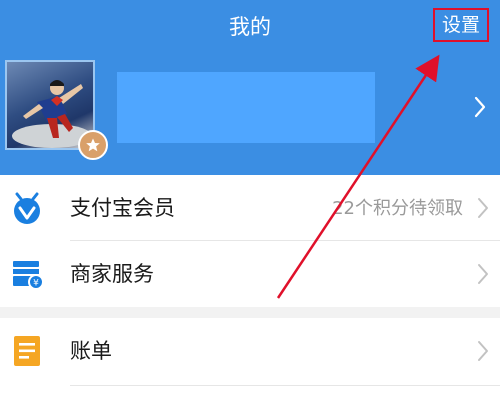 This screenshot has width=500, height=400. I want to click on menu-item-label: 支付宝会员, so click(122, 208).